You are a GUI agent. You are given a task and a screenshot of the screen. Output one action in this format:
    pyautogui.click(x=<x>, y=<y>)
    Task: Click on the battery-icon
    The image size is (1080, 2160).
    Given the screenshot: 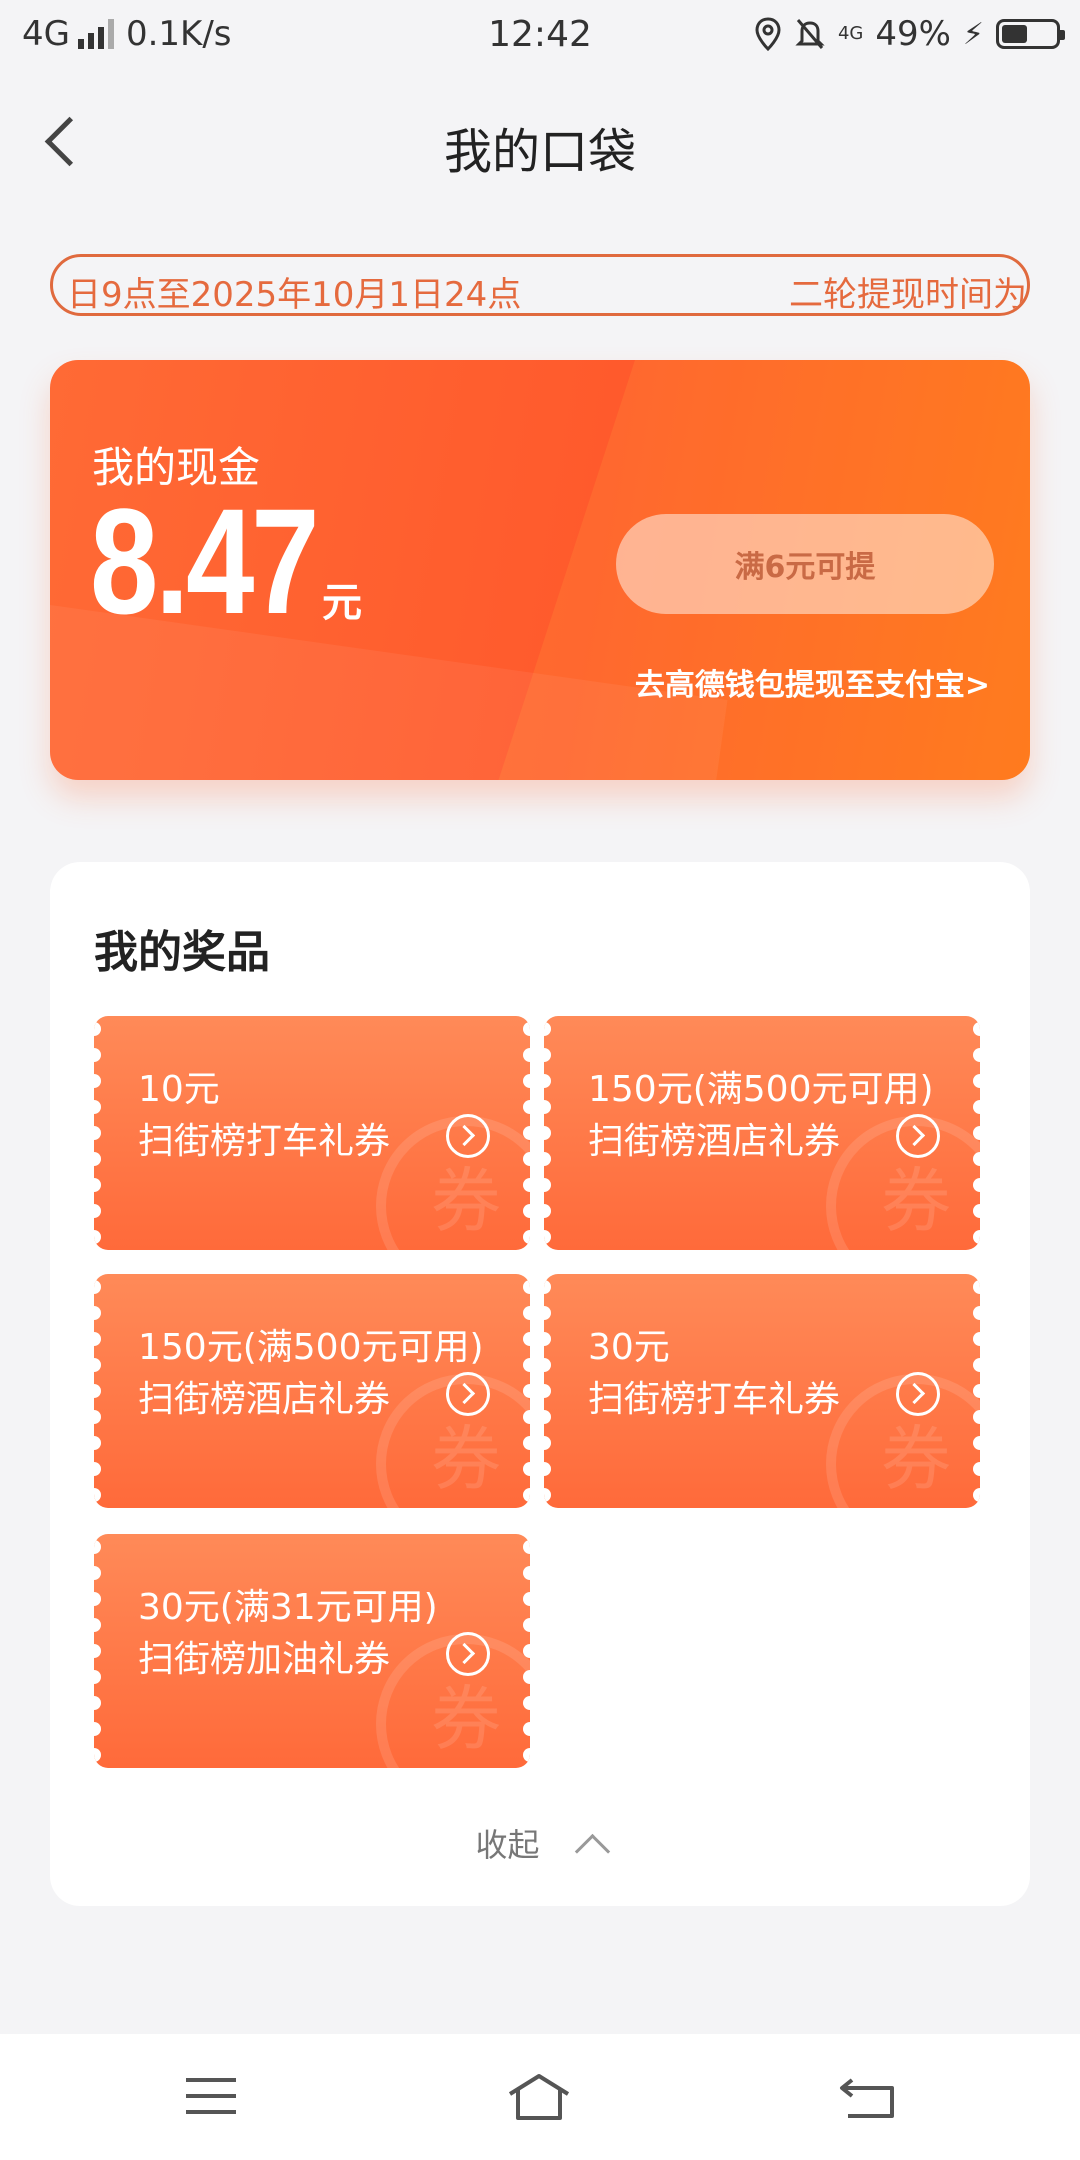 What is the action you would take?
    pyautogui.click(x=1030, y=34)
    